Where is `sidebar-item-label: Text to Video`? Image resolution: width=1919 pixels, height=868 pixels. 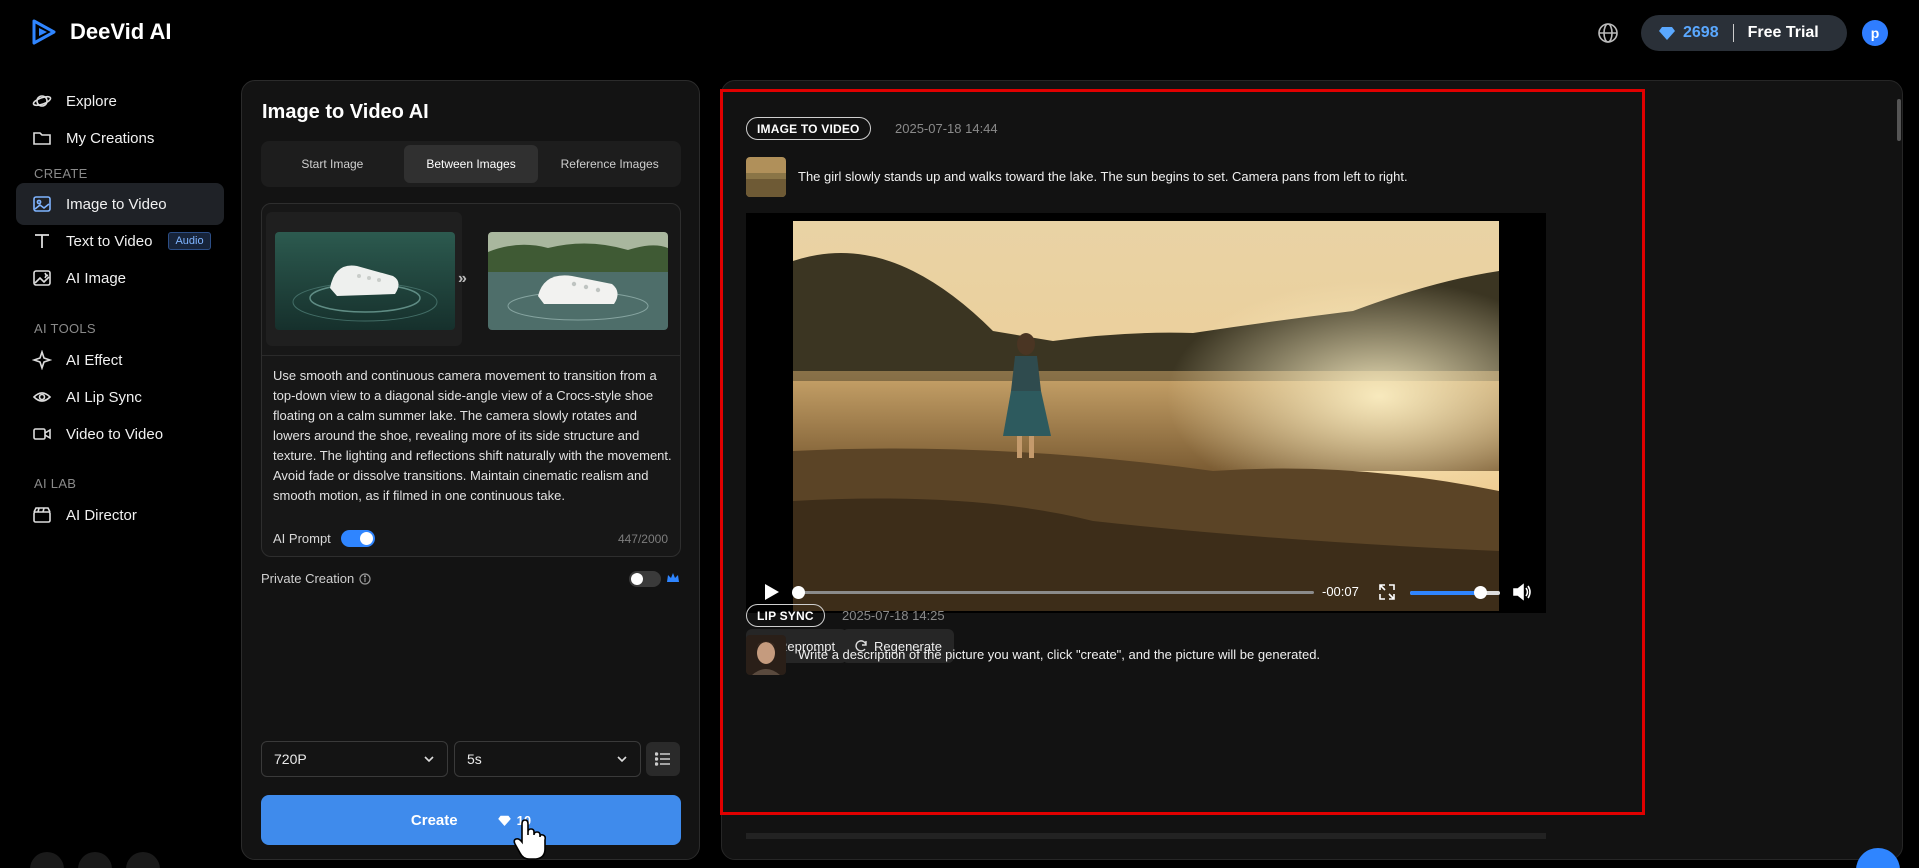
sidebar-item-label: Text to Video is located at coordinates (109, 241).